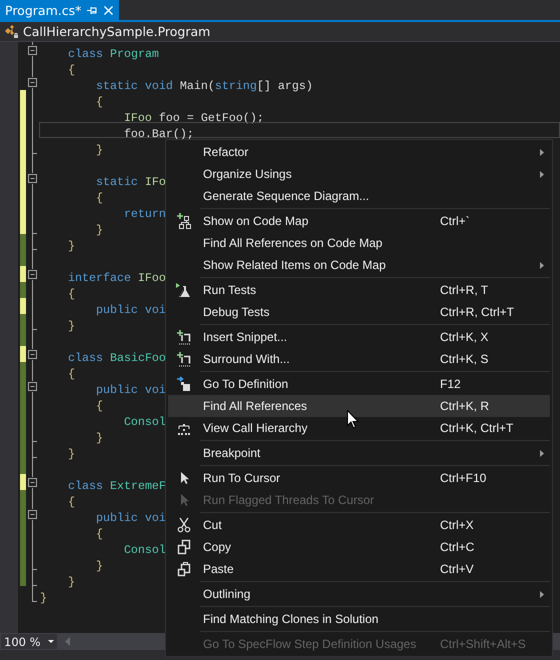  What do you see at coordinates (359, 478) in the screenshot?
I see `menu-item: Run To Cursor Ctrl+F10` at bounding box center [359, 478].